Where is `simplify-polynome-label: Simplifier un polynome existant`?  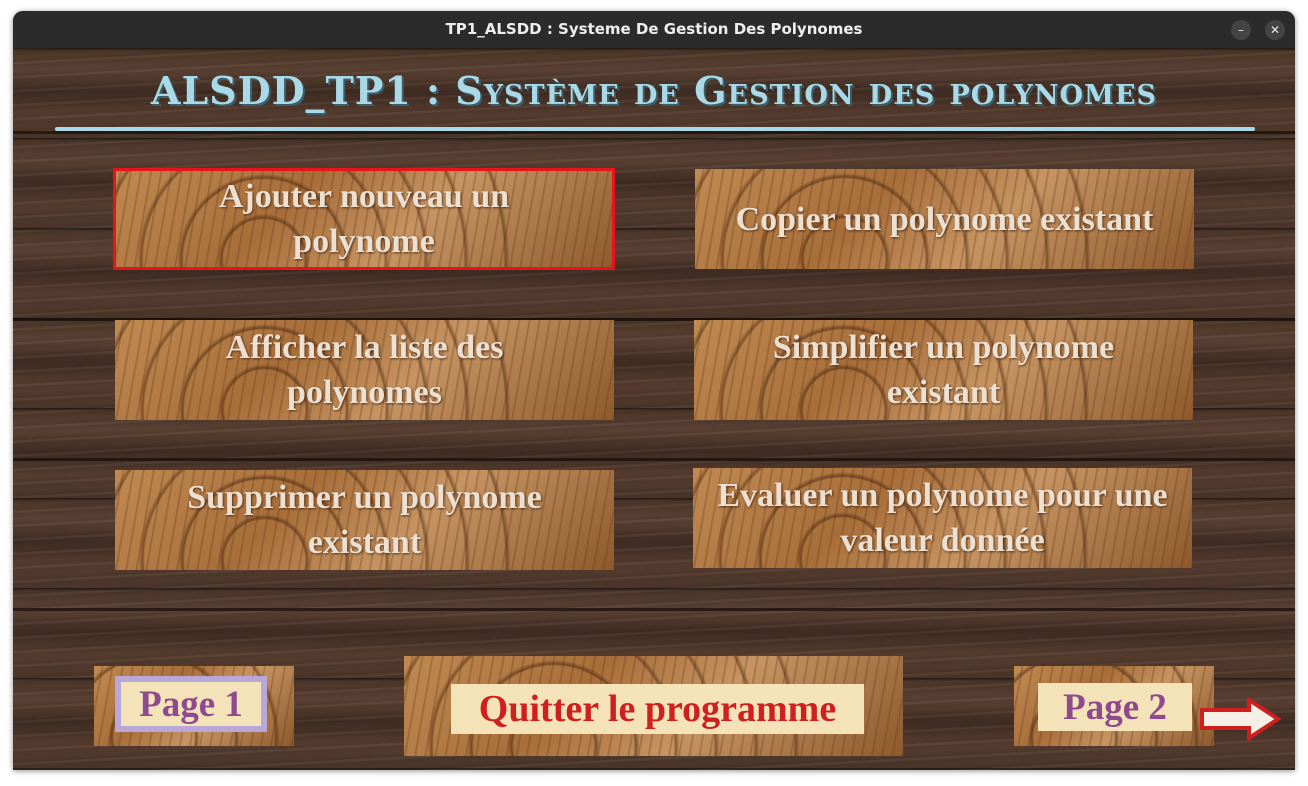
simplify-polynome-label: Simplifier un polynome existant is located at coordinates (943, 370).